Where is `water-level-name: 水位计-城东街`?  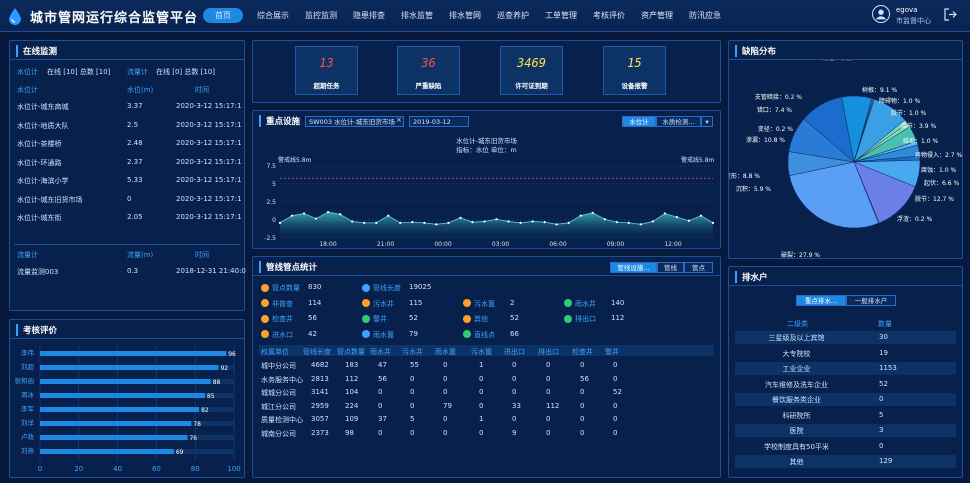
water-level-name: 水位计-城东街 is located at coordinates (39, 218).